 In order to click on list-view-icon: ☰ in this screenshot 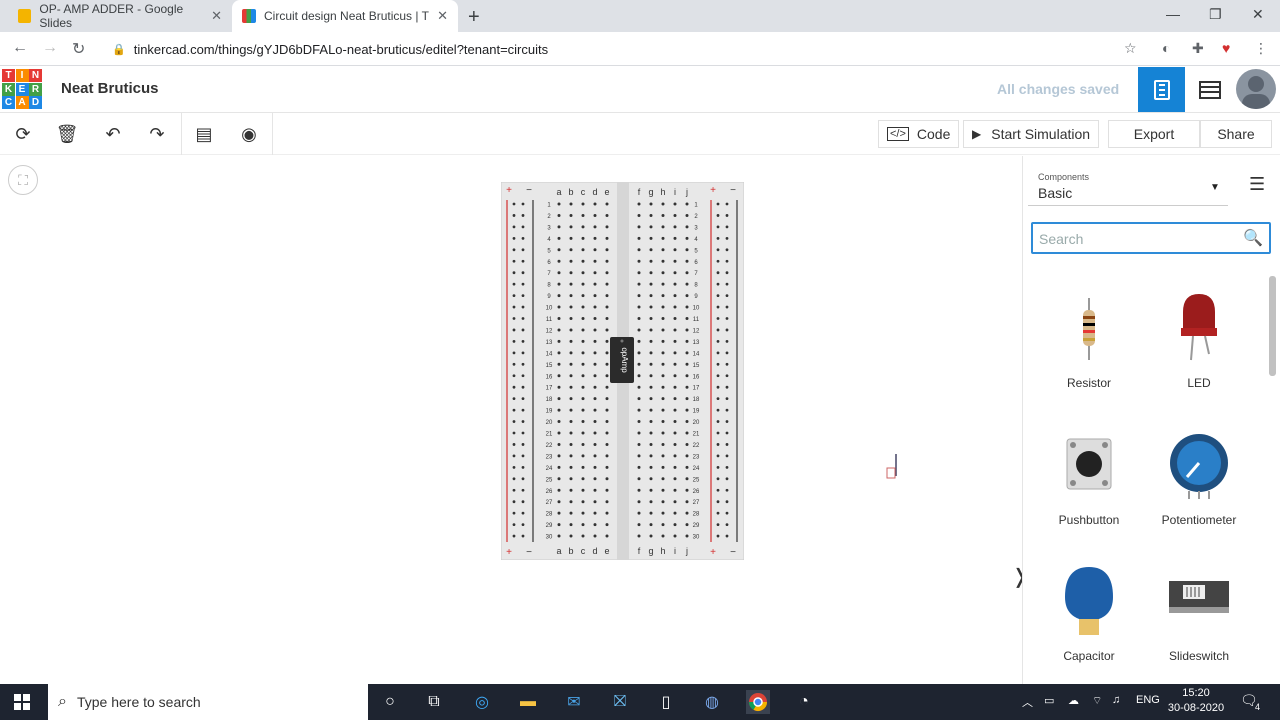, I will do `click(1257, 184)`.